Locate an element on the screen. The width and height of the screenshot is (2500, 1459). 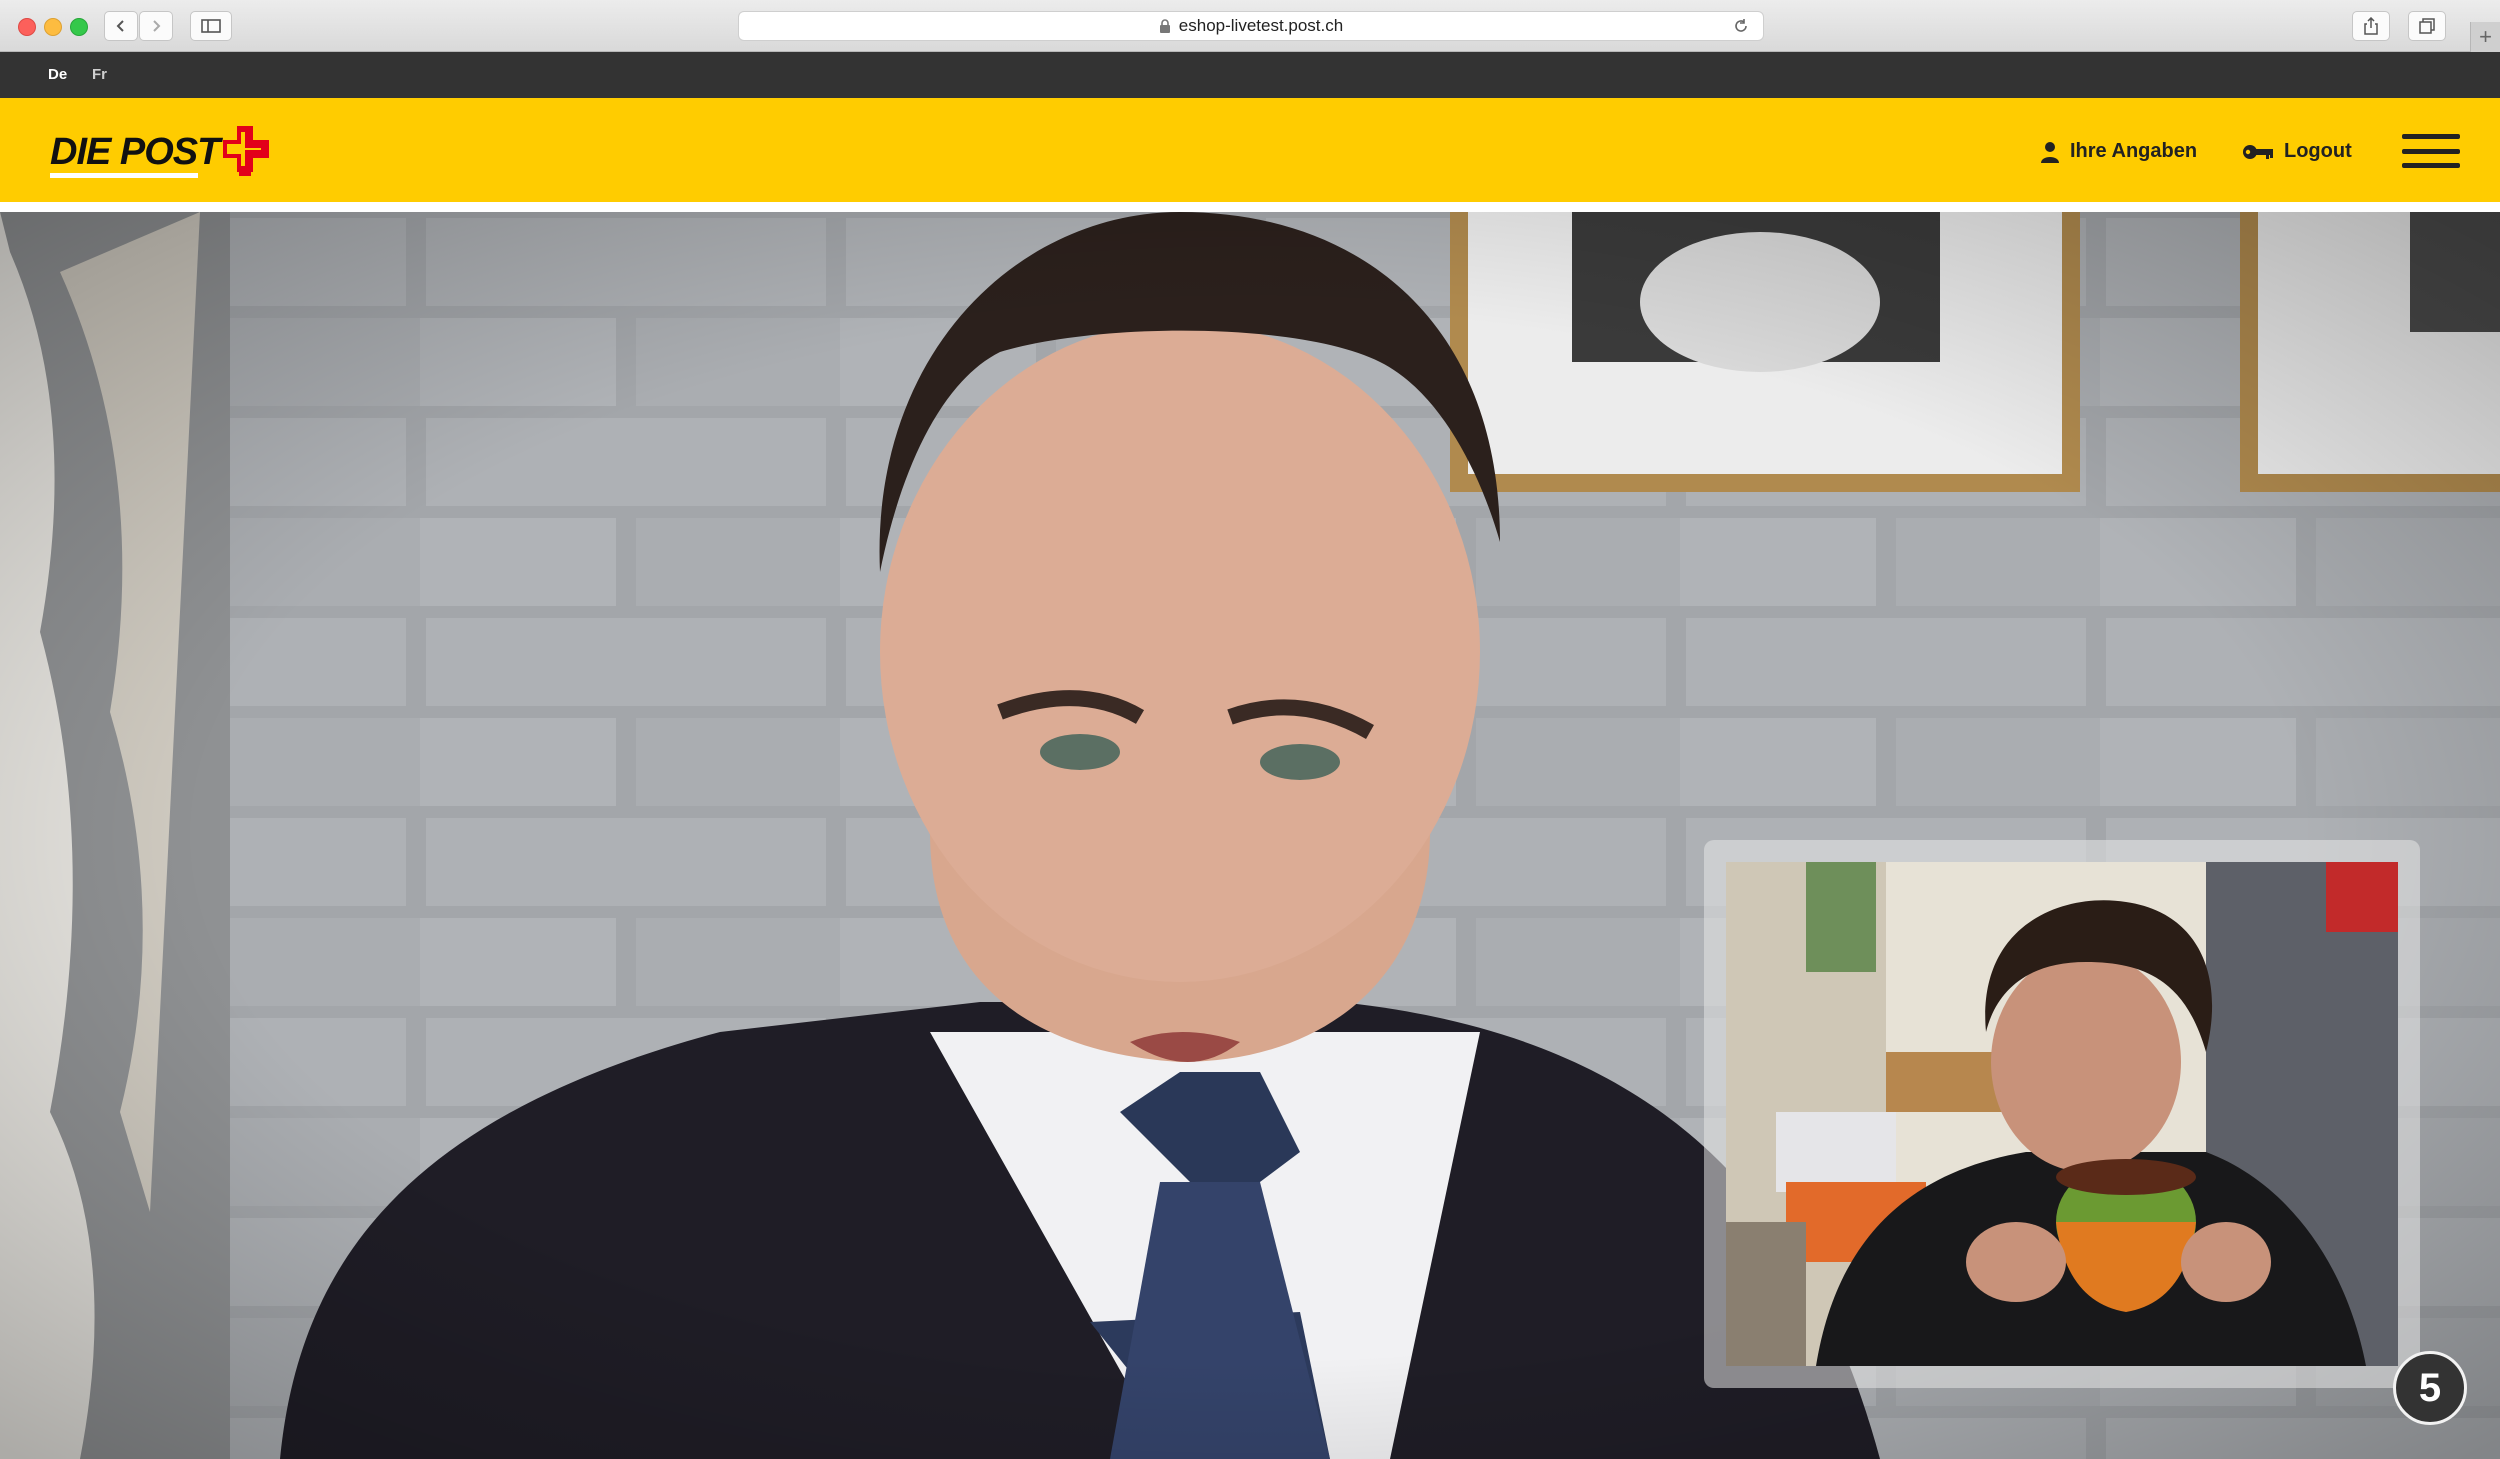
back-button is located at coordinates (121, 26).